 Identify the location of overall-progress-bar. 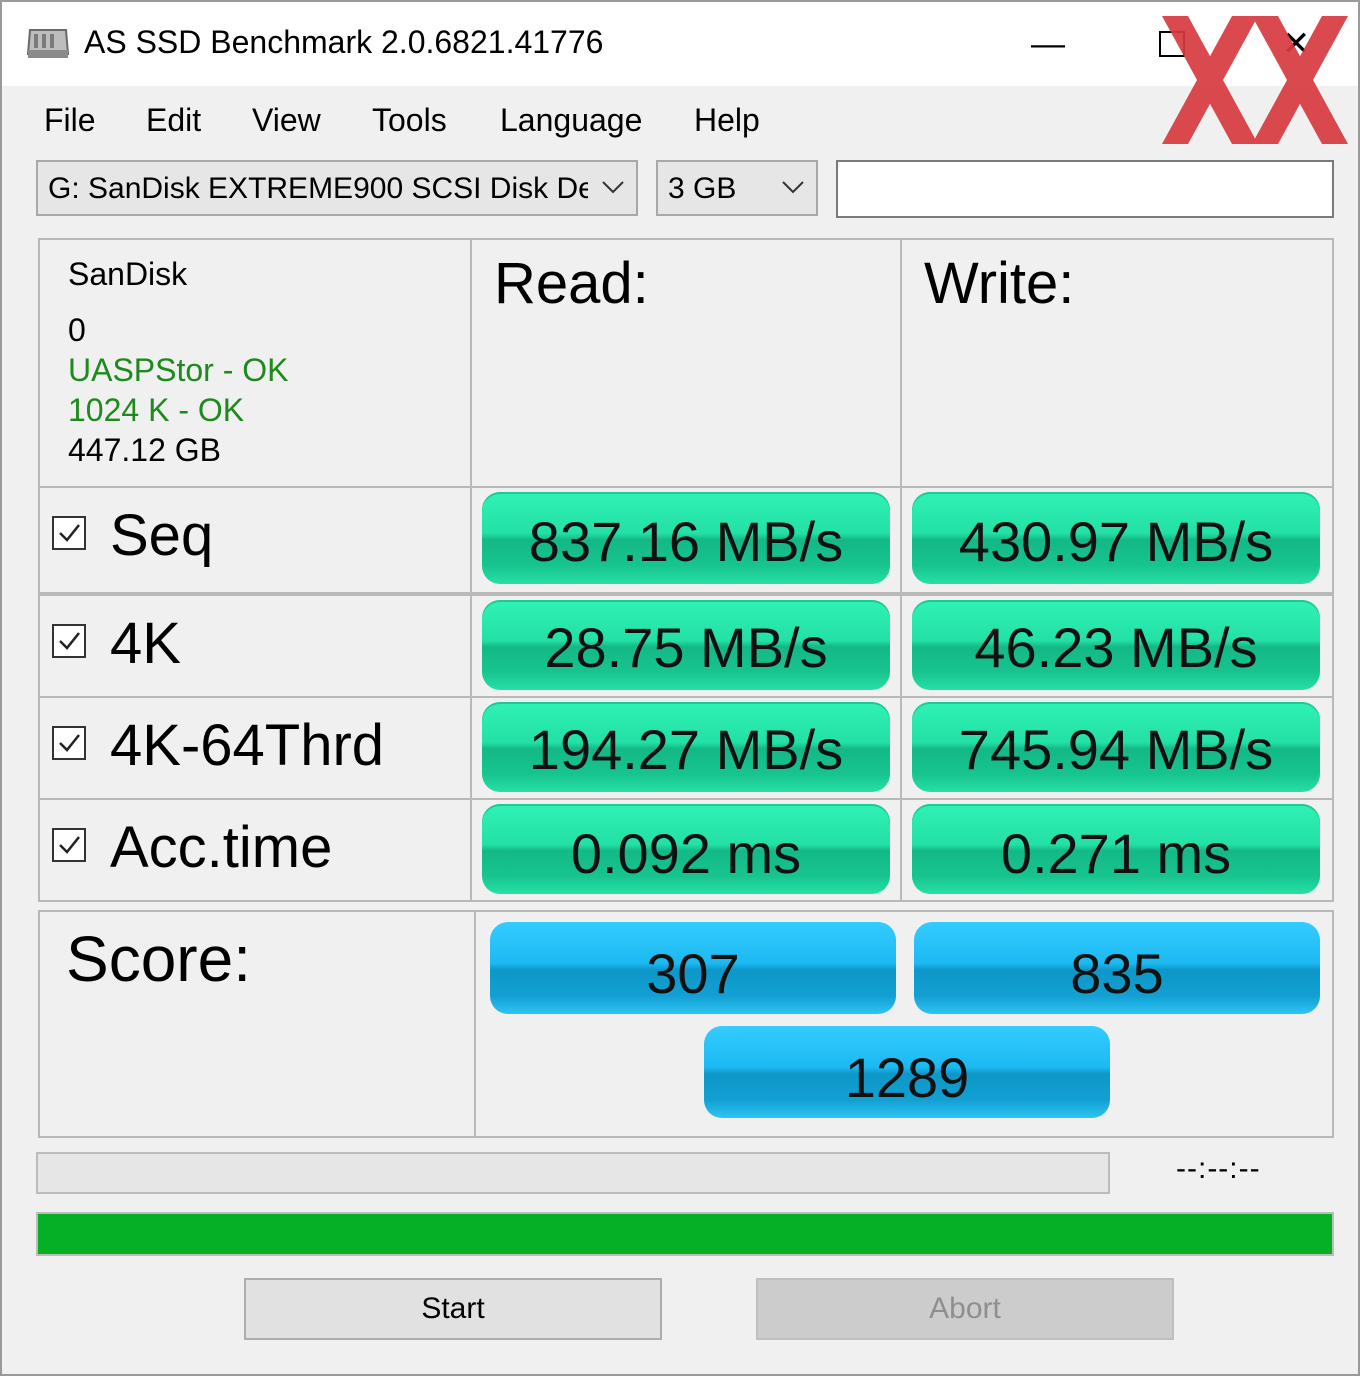
(685, 1234).